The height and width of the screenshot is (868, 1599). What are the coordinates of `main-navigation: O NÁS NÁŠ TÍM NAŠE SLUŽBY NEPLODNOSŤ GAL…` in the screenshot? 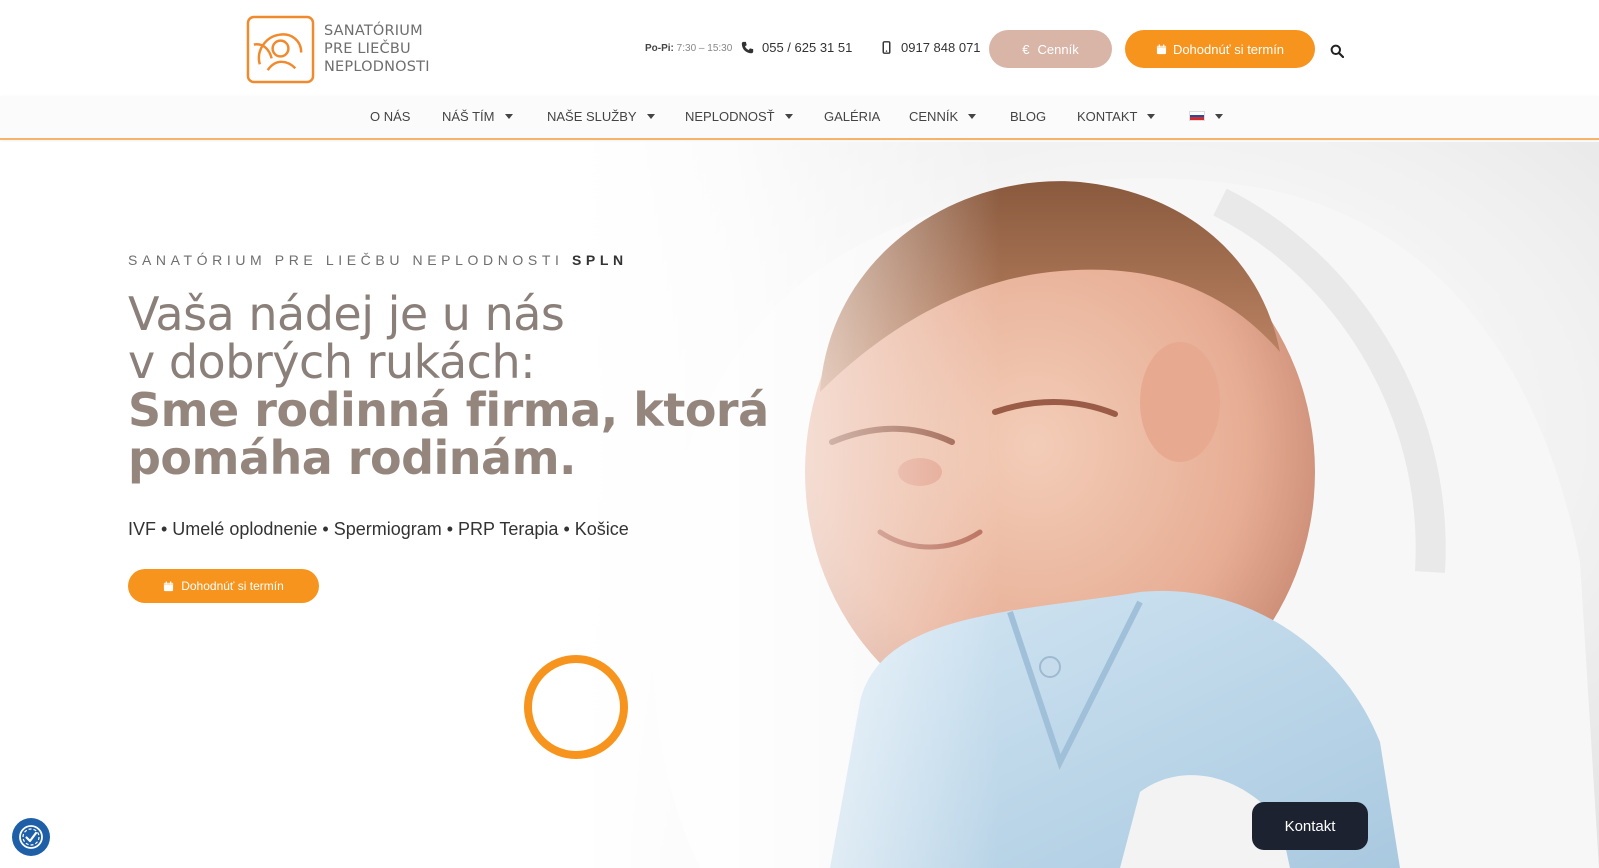 It's located at (799, 118).